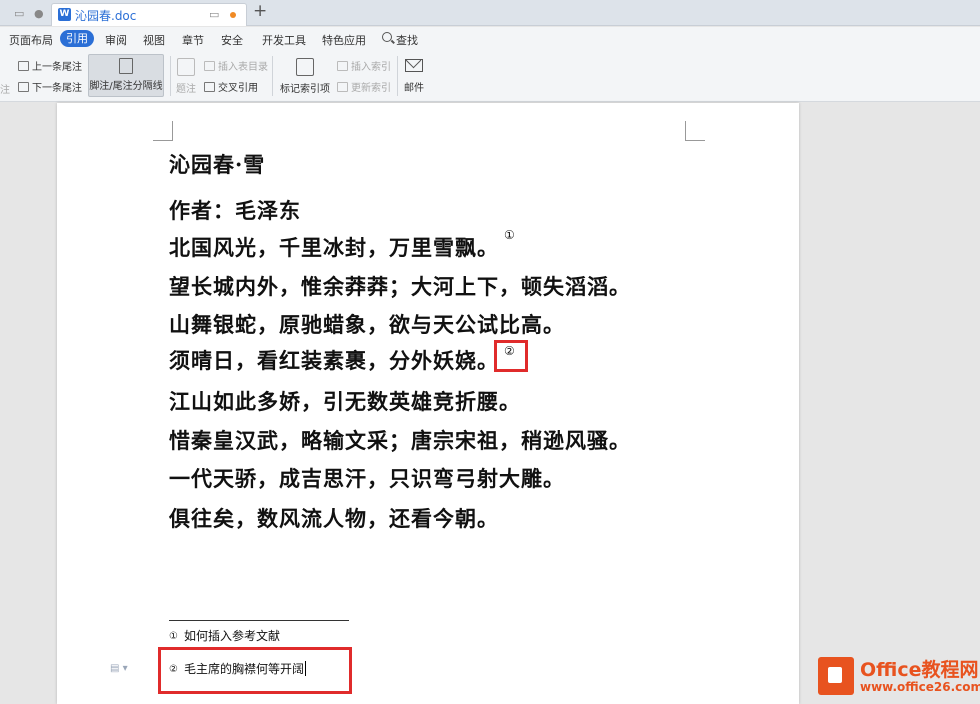 This screenshot has height=704, width=980. Describe the element at coordinates (345, 401) in the screenshot. I see `poem-line: 江山如此多娇，引无数英雄竞折腰。` at that location.